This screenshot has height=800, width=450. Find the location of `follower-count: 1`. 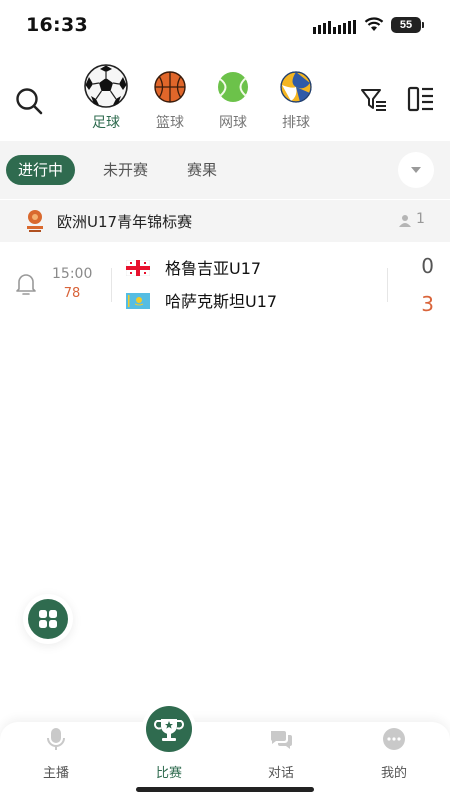

follower-count: 1 is located at coordinates (420, 219).